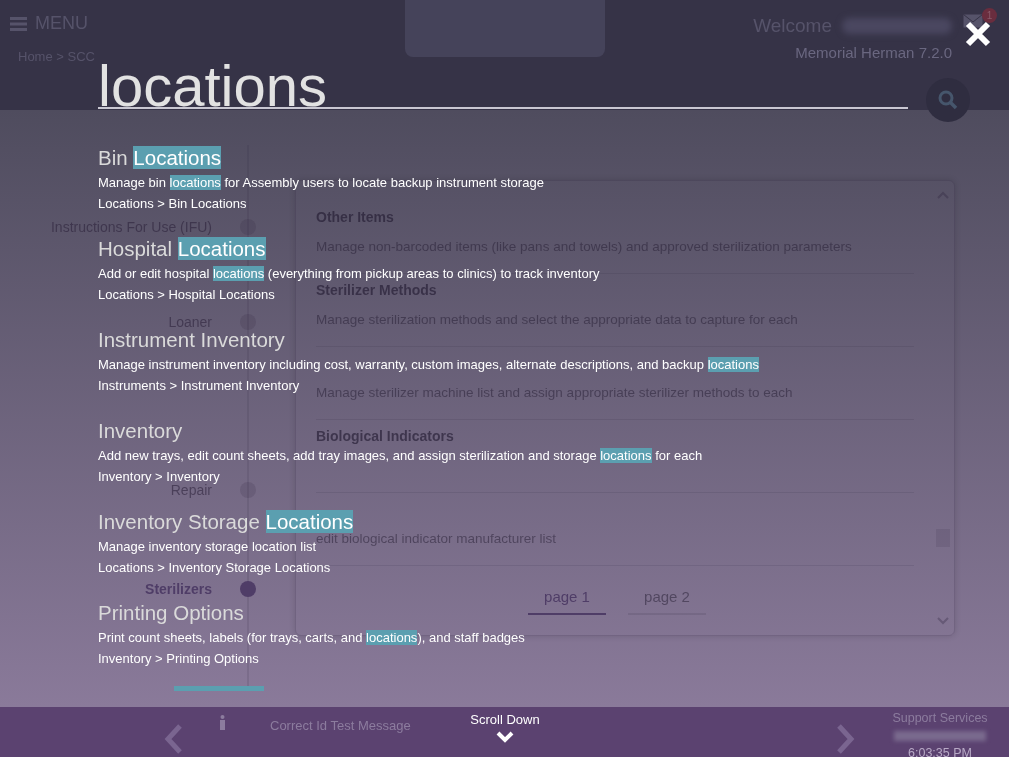  What do you see at coordinates (340, 726) in the screenshot?
I see `message-text: Correct Id Test Message` at bounding box center [340, 726].